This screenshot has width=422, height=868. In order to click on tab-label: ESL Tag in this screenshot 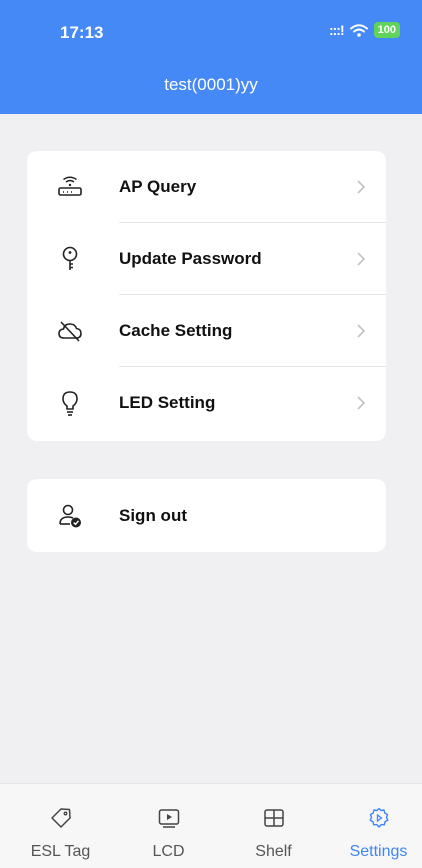, I will do `click(60, 851)`.